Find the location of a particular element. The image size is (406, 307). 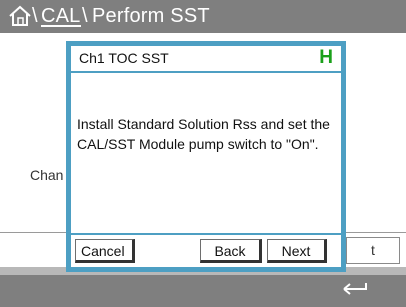

back-button: Back is located at coordinates (231, 251).